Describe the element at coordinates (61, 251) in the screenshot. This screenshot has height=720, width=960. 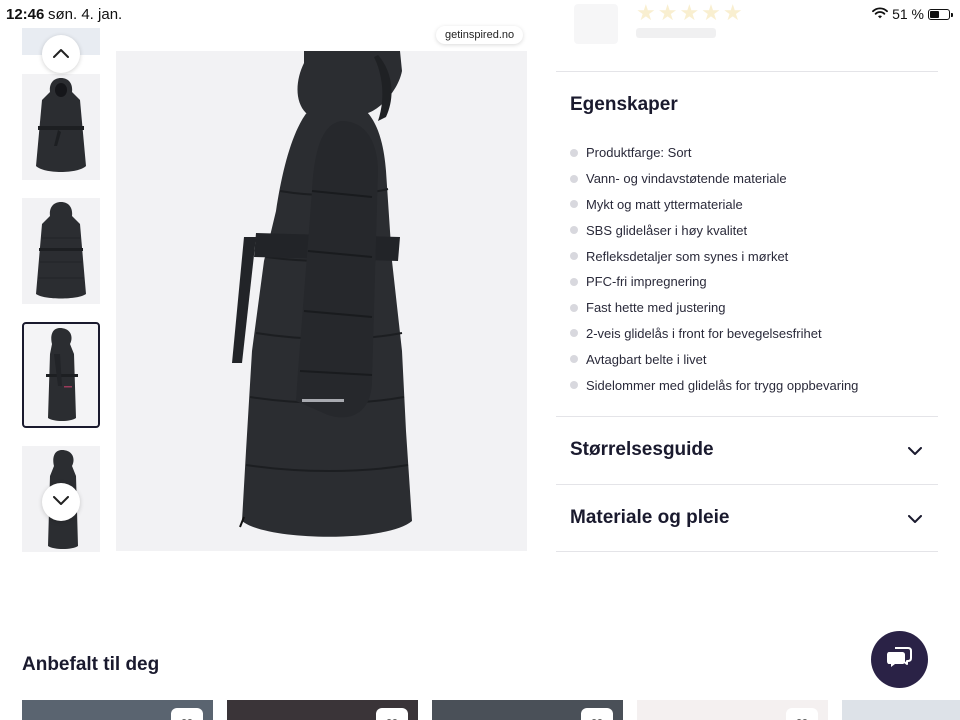
I see `thumbnail-back` at that location.